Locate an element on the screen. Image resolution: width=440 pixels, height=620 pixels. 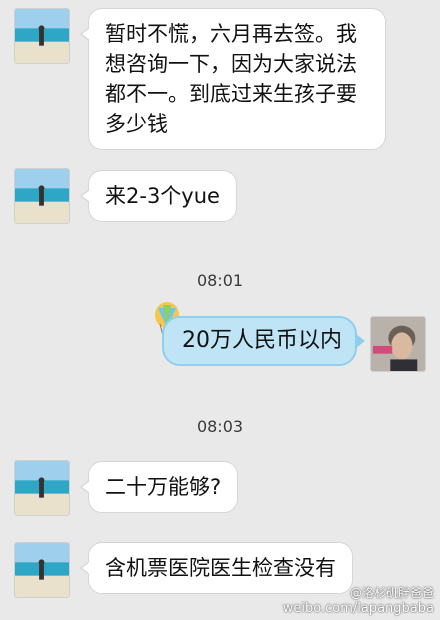
weibo-handle: @洛杉矶胖爸爸 is located at coordinates (391, 593).